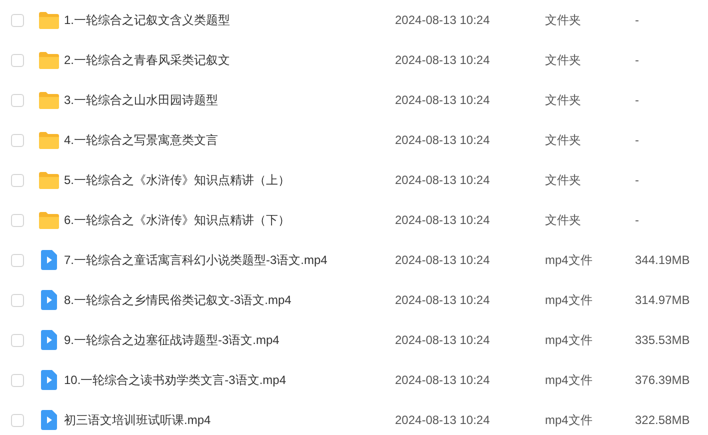 This screenshot has height=435, width=708. I want to click on file-name: 1.一轮综合之记叙文含义类题型, so click(229, 20).